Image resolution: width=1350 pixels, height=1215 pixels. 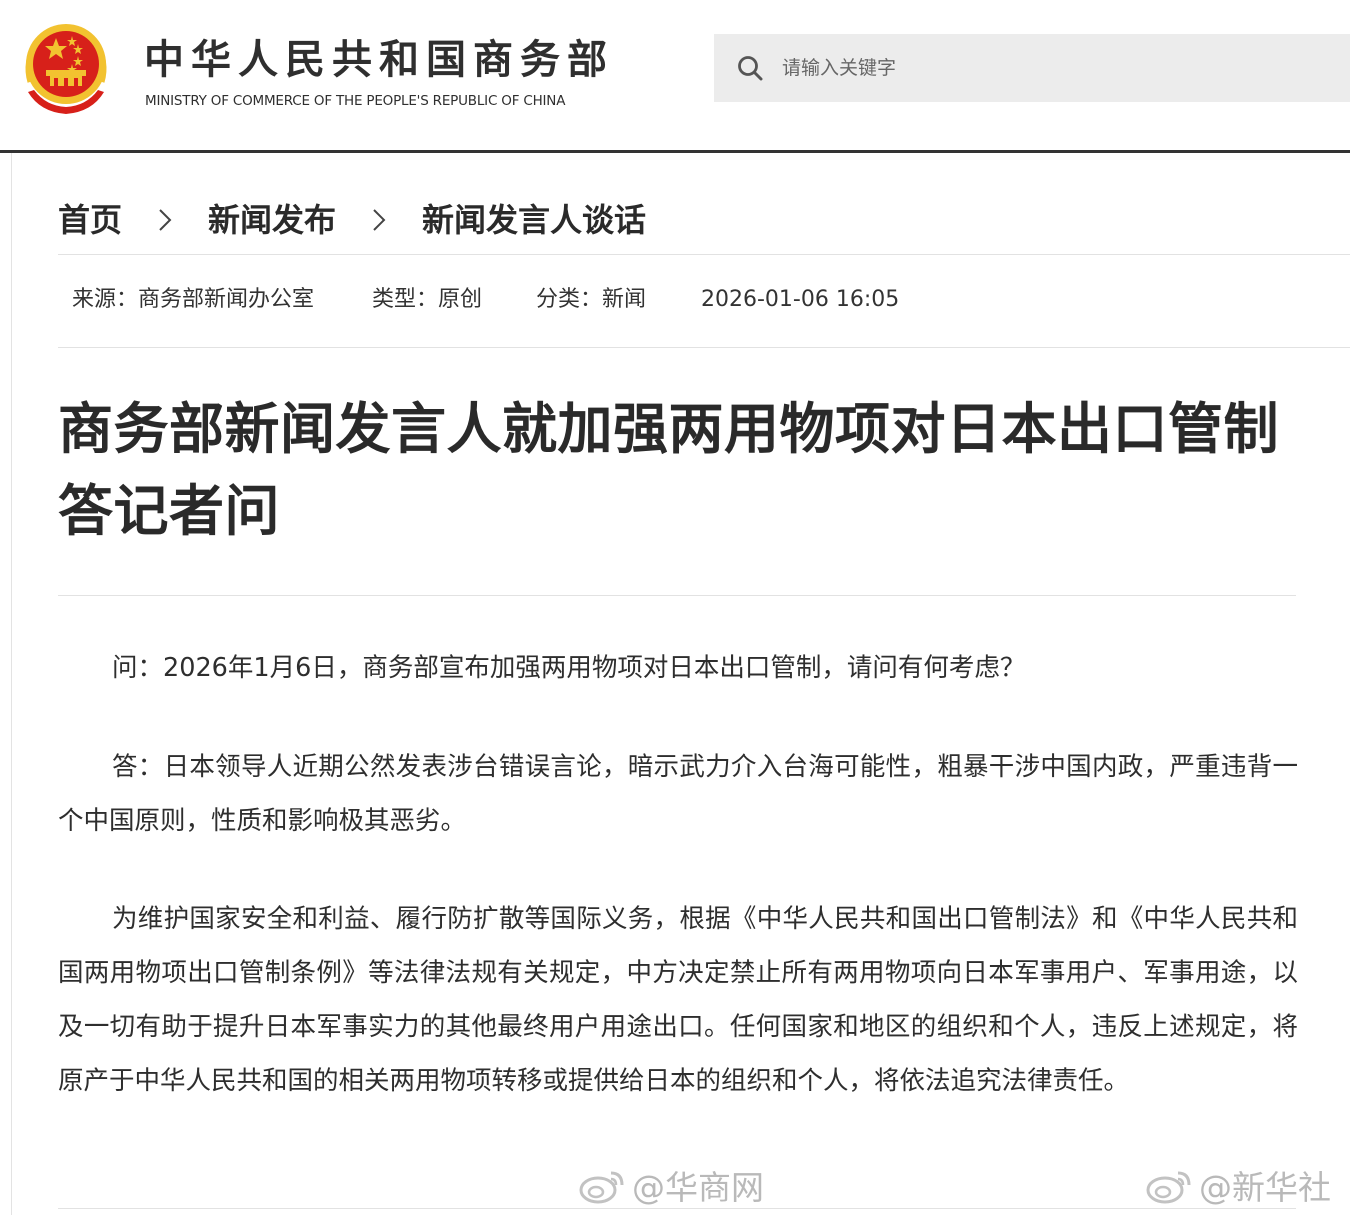 What do you see at coordinates (1265, 1187) in the screenshot?
I see `watermark-text: @新华社` at bounding box center [1265, 1187].